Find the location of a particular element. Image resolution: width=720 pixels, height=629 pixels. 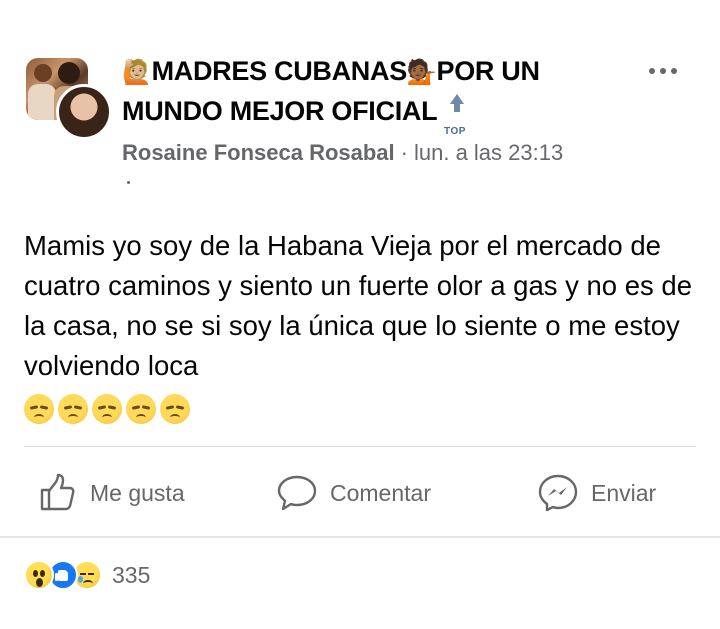

top-arrow-icon: TOP is located at coordinates (457, 115).